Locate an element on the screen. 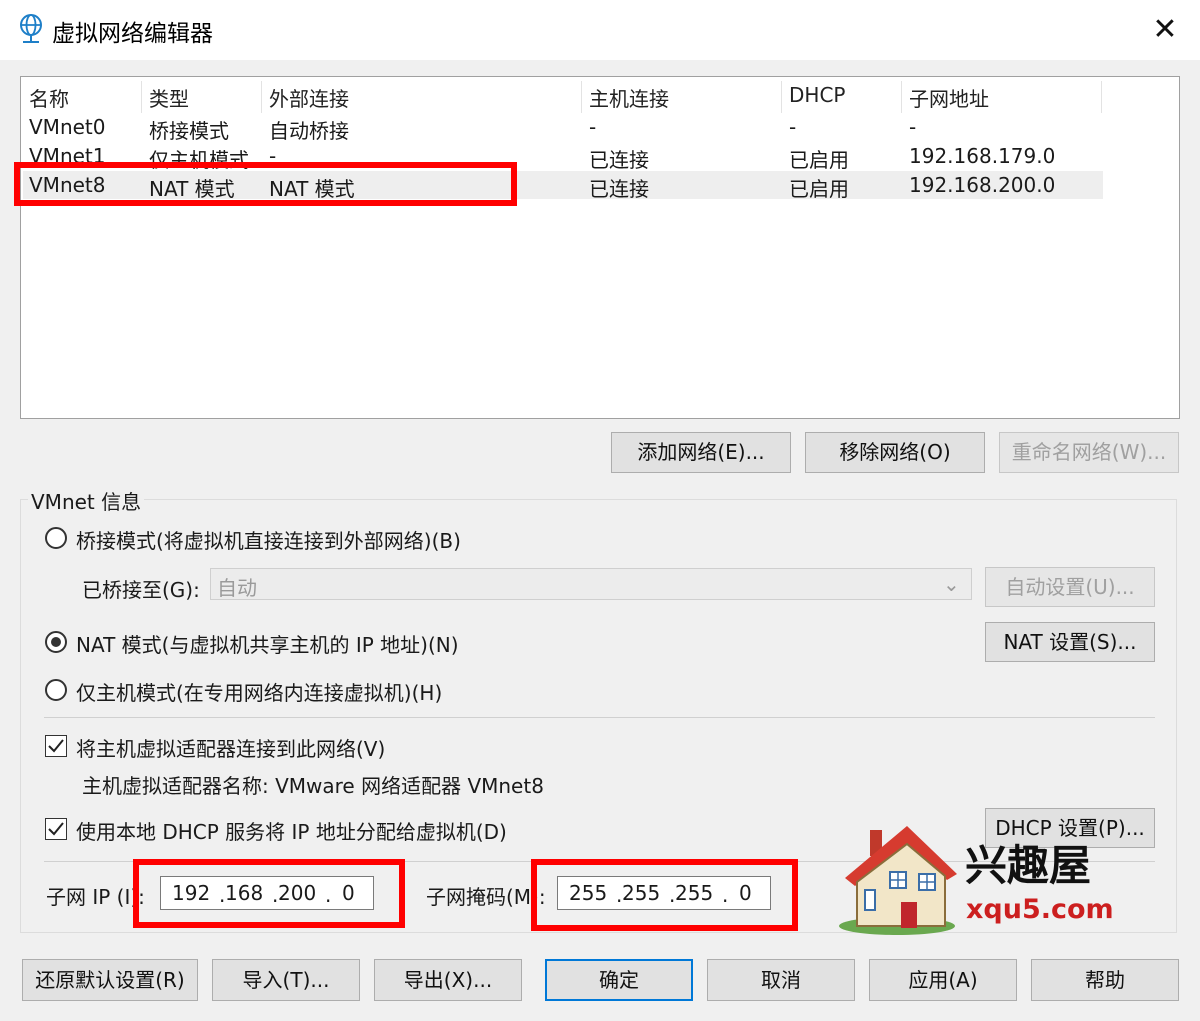 This screenshot has height=1021, width=1200. hostonly-radio is located at coordinates (56, 690).